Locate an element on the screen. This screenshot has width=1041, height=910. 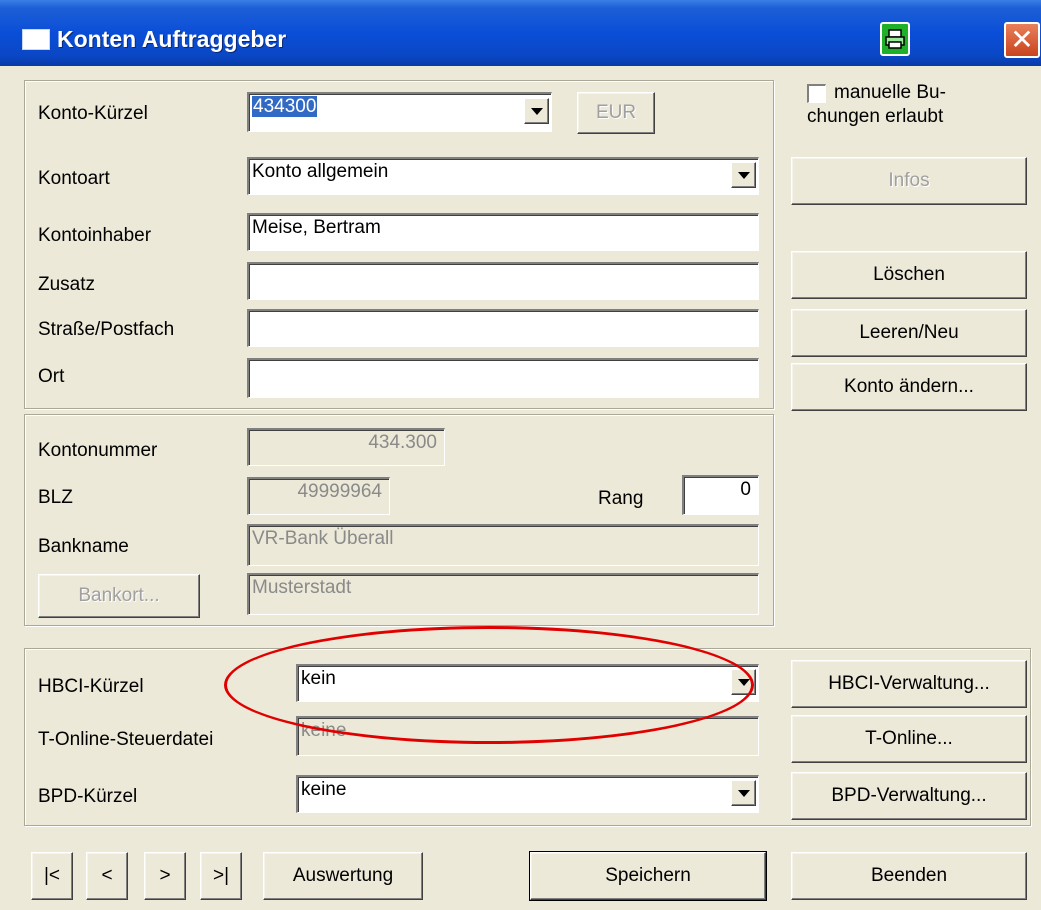
print-button is located at coordinates (895, 39).